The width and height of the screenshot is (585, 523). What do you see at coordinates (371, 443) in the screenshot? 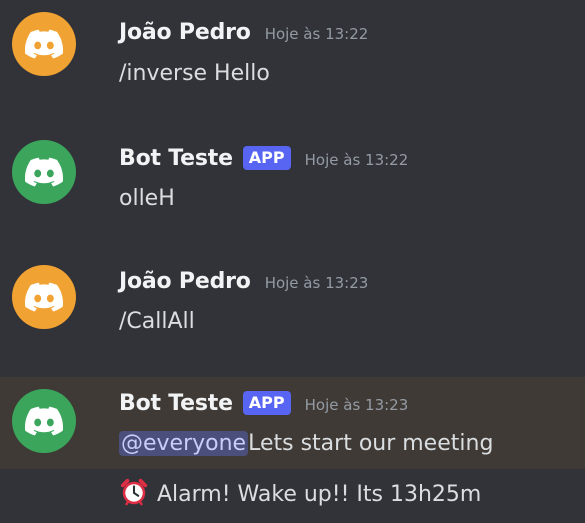
I see `message-text: Lets start our meeting` at bounding box center [371, 443].